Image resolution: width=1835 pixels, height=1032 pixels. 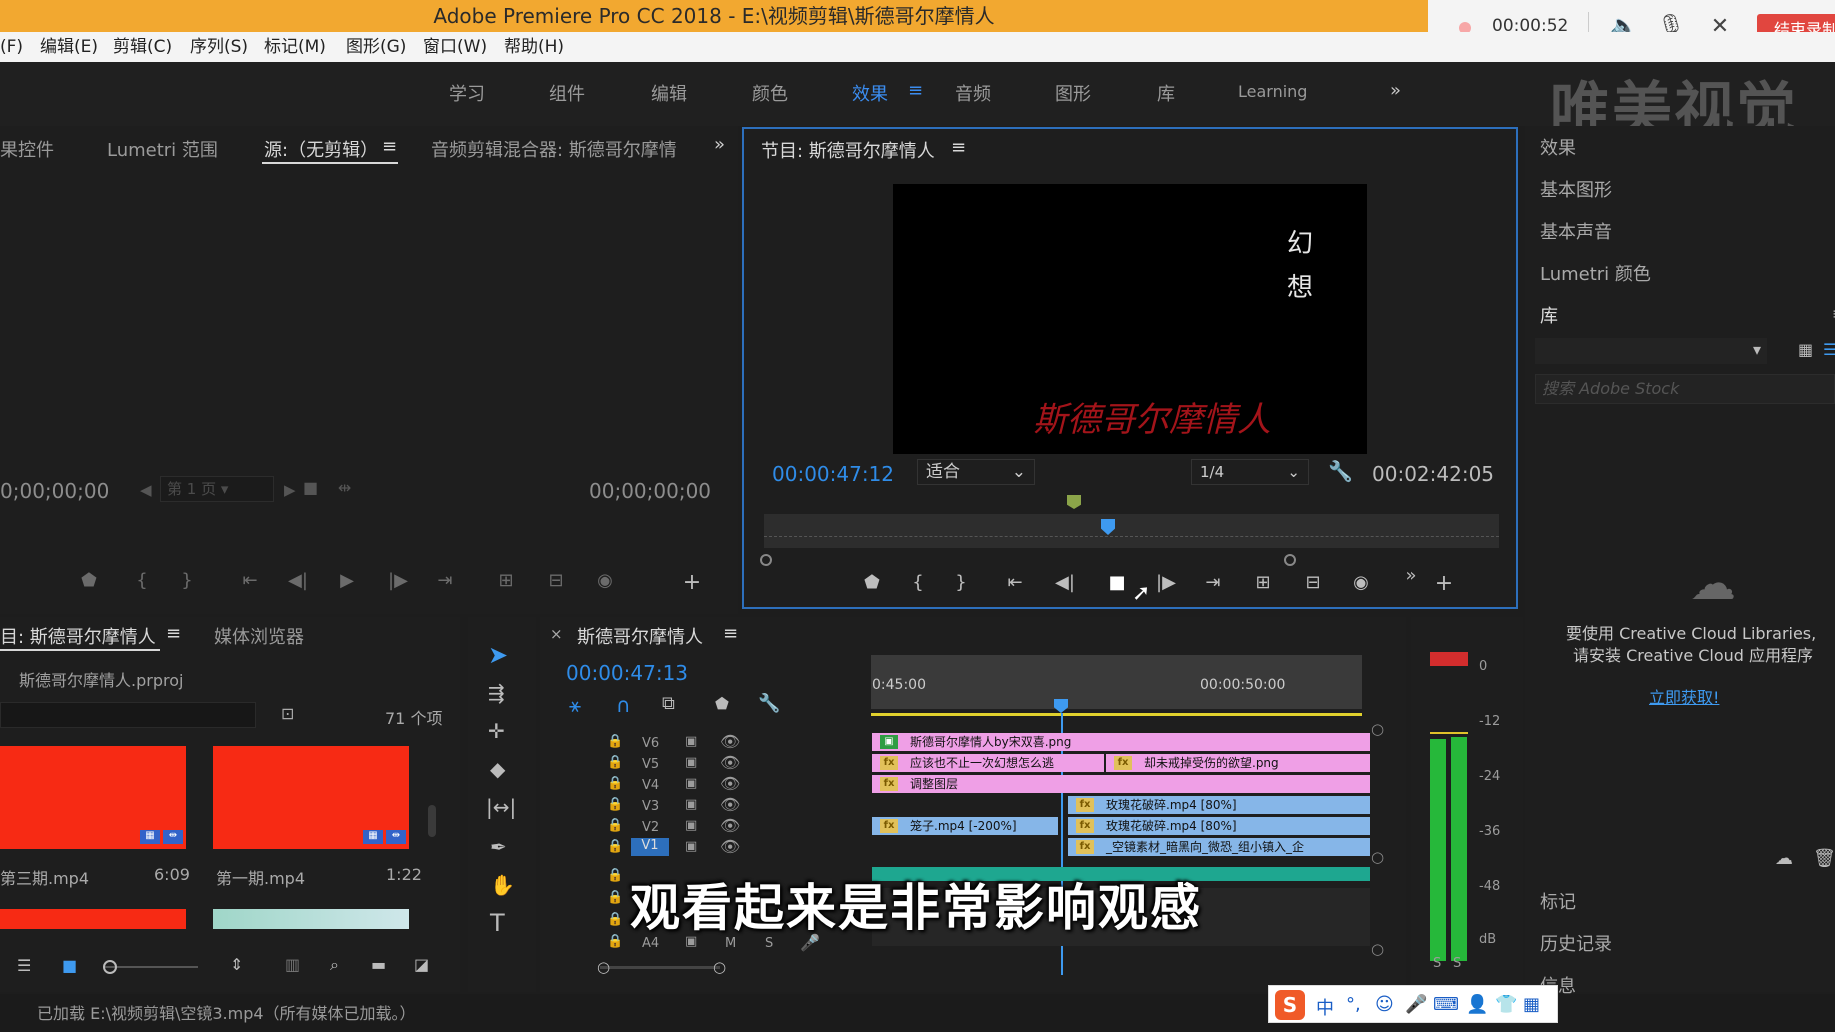 What do you see at coordinates (1272, 91) in the screenshot?
I see `workspace-tab-learning: Learning` at bounding box center [1272, 91].